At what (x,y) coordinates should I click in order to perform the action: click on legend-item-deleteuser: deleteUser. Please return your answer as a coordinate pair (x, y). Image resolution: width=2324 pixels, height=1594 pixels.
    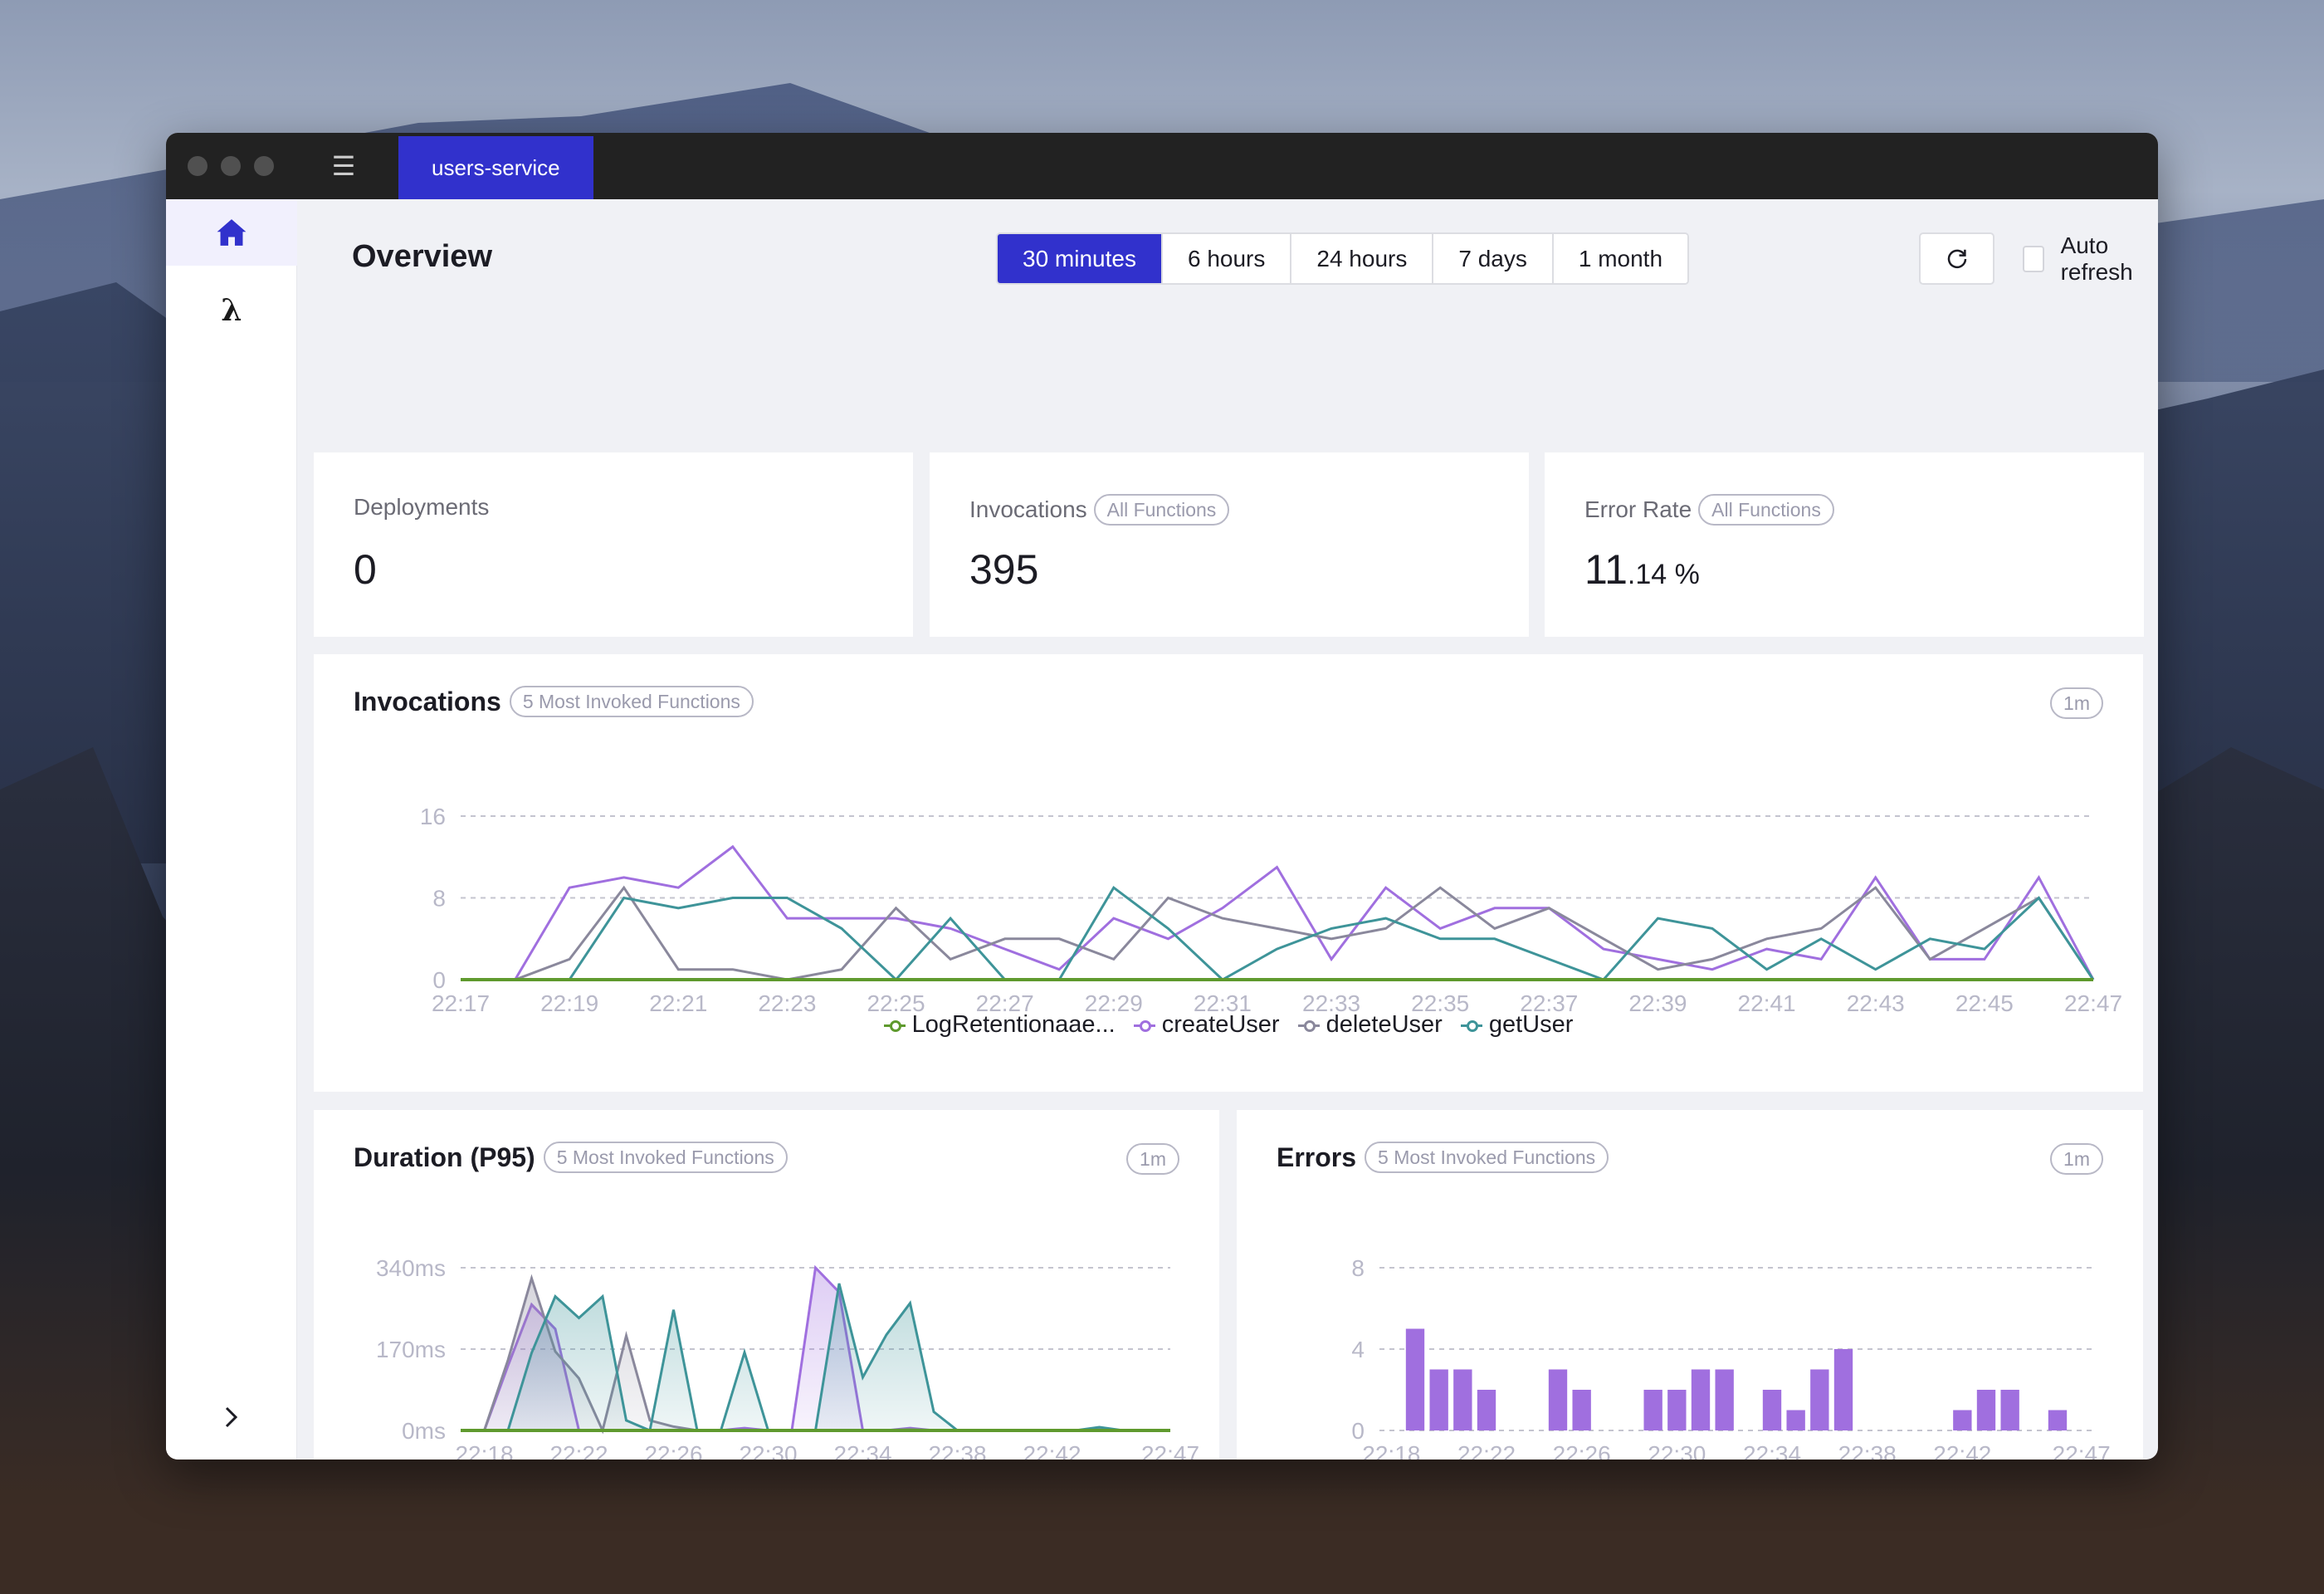
    Looking at the image, I should click on (1370, 1025).